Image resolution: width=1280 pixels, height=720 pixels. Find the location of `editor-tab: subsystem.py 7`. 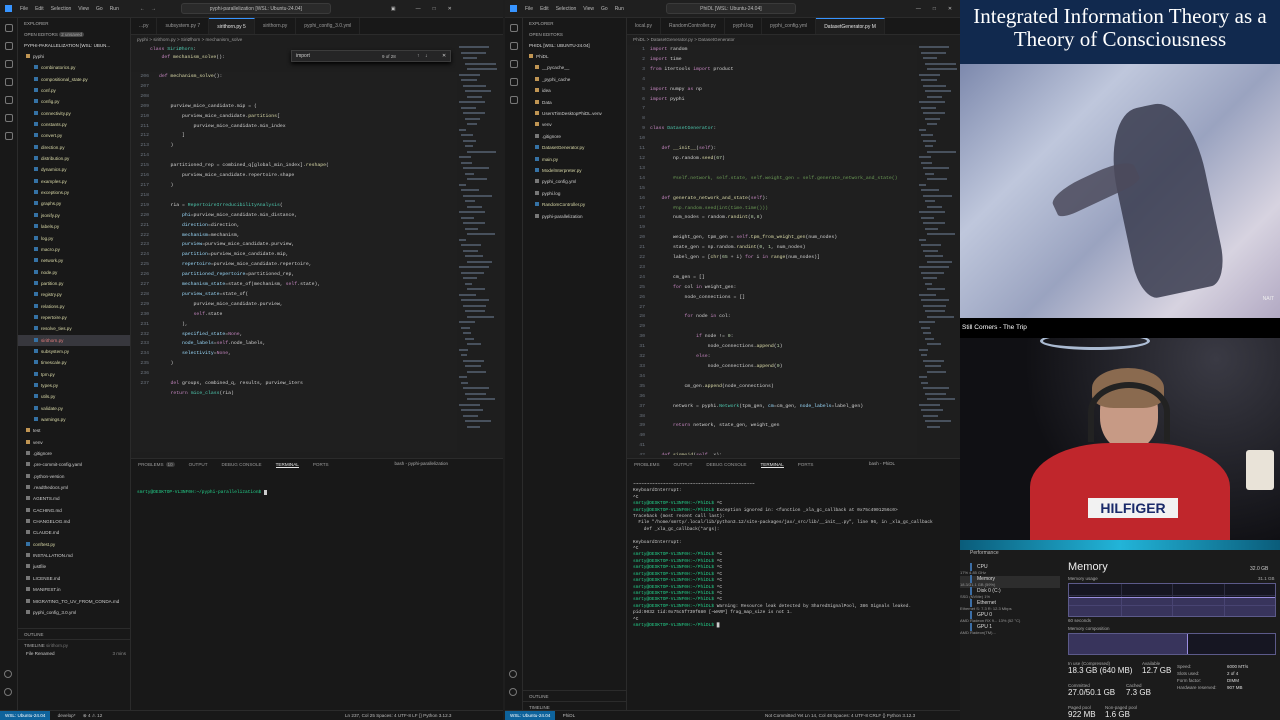

editor-tab: subsystem.py 7 is located at coordinates (183, 26).